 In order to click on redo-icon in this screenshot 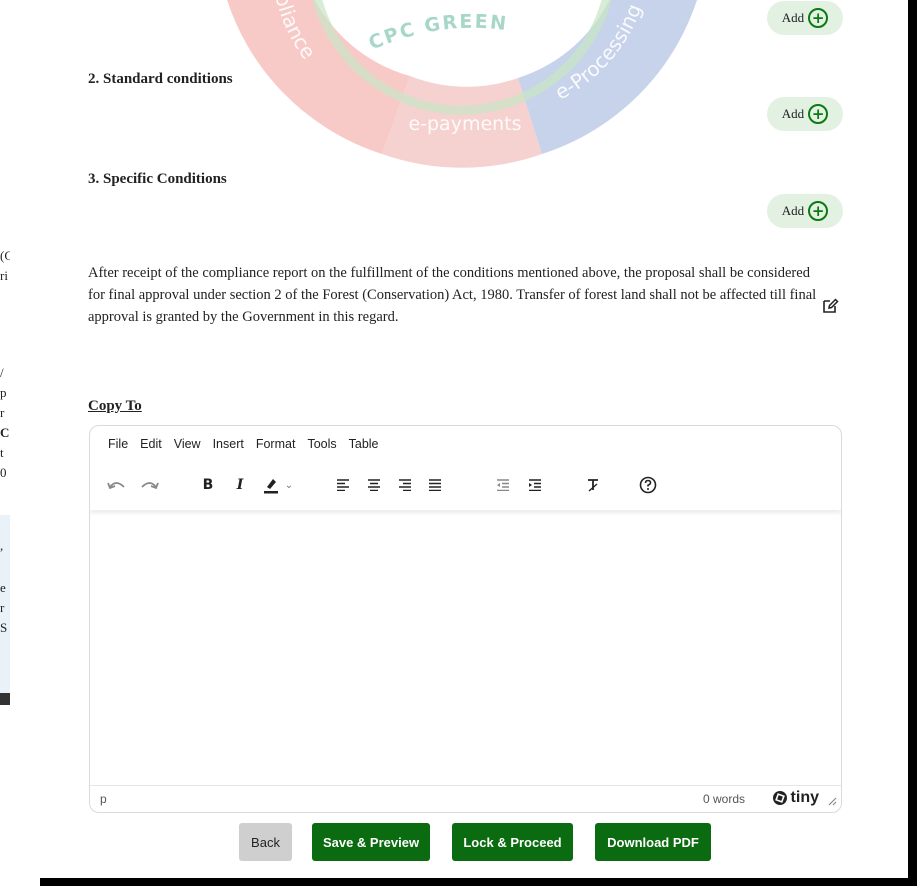, I will do `click(149, 485)`.